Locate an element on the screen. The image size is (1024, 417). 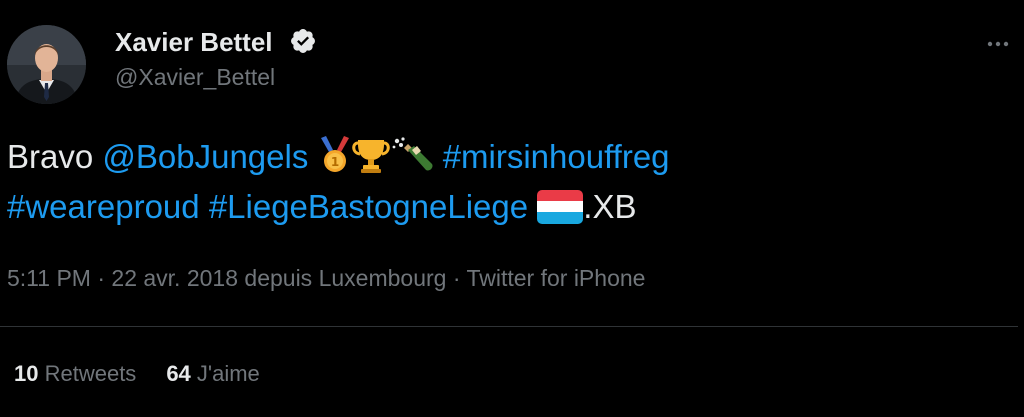
tweet-space is located at coordinates (204, 206).